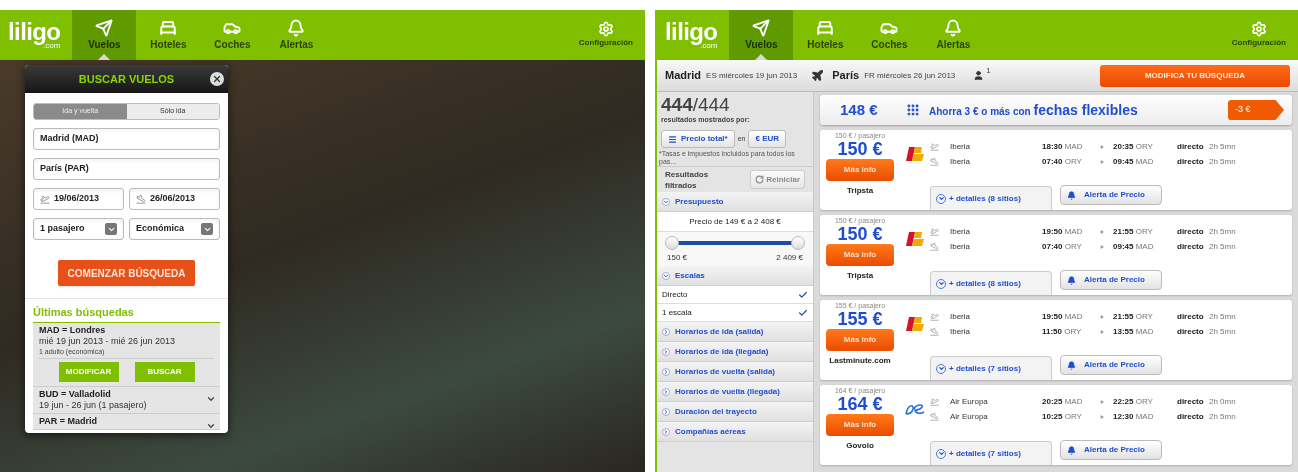 This screenshot has width=1298, height=472. I want to click on filter-option: Directo, so click(735, 295).